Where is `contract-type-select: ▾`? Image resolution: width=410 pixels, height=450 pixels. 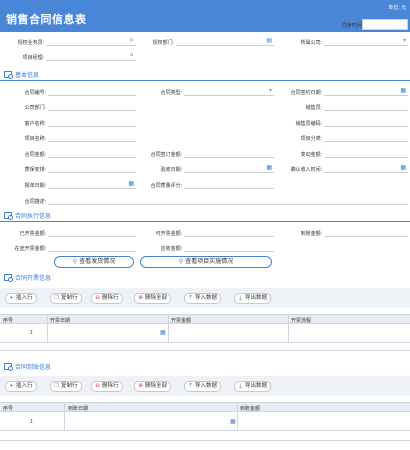 contract-type-select: ▾ is located at coordinates (229, 91).